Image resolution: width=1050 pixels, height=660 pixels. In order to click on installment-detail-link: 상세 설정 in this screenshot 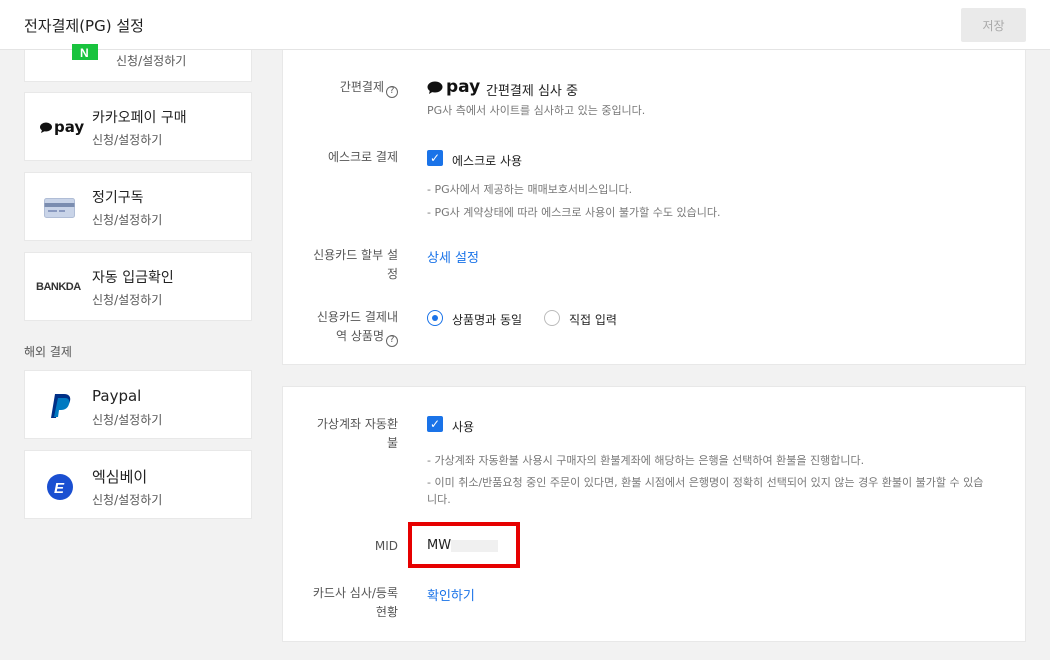, I will do `click(453, 256)`.